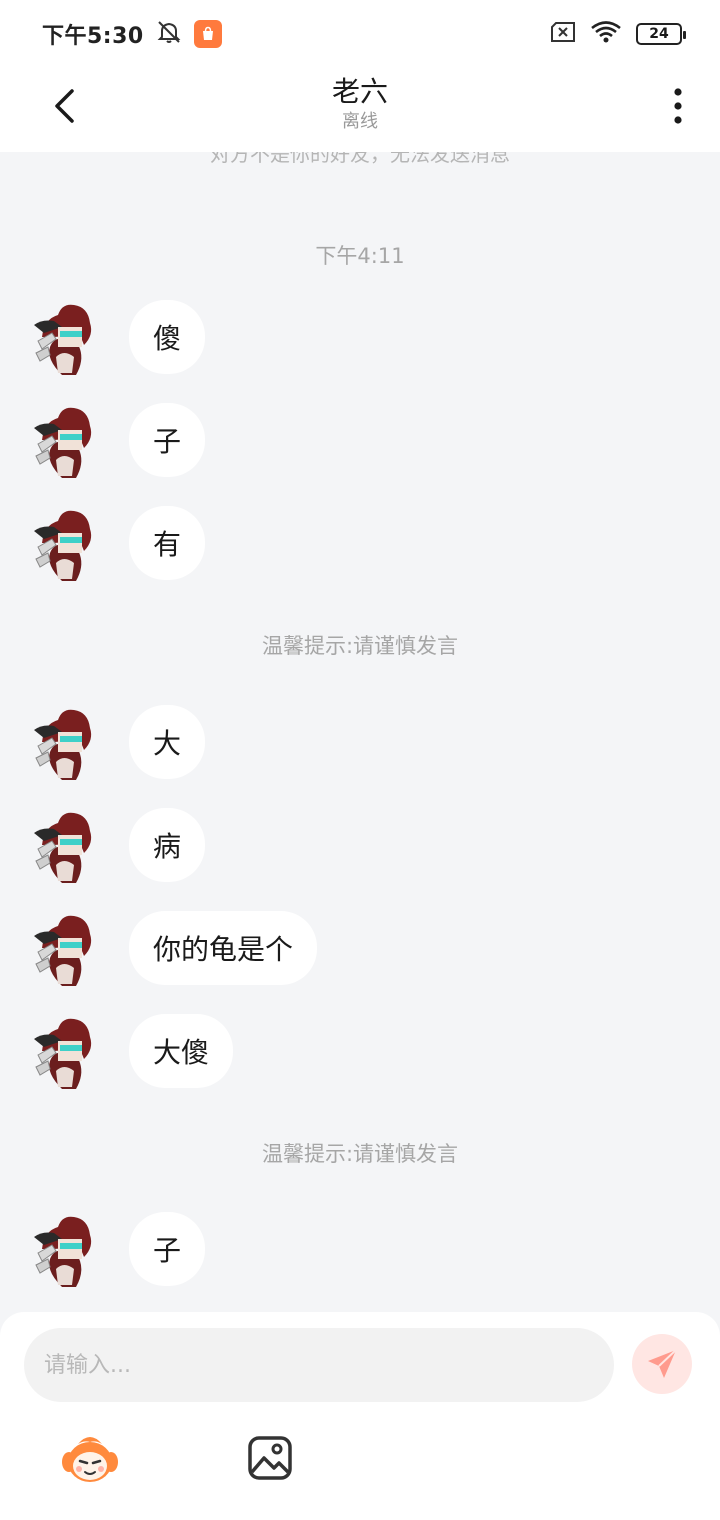 The image size is (720, 1520). Describe the element at coordinates (606, 34) in the screenshot. I see `wifi-icon` at that location.